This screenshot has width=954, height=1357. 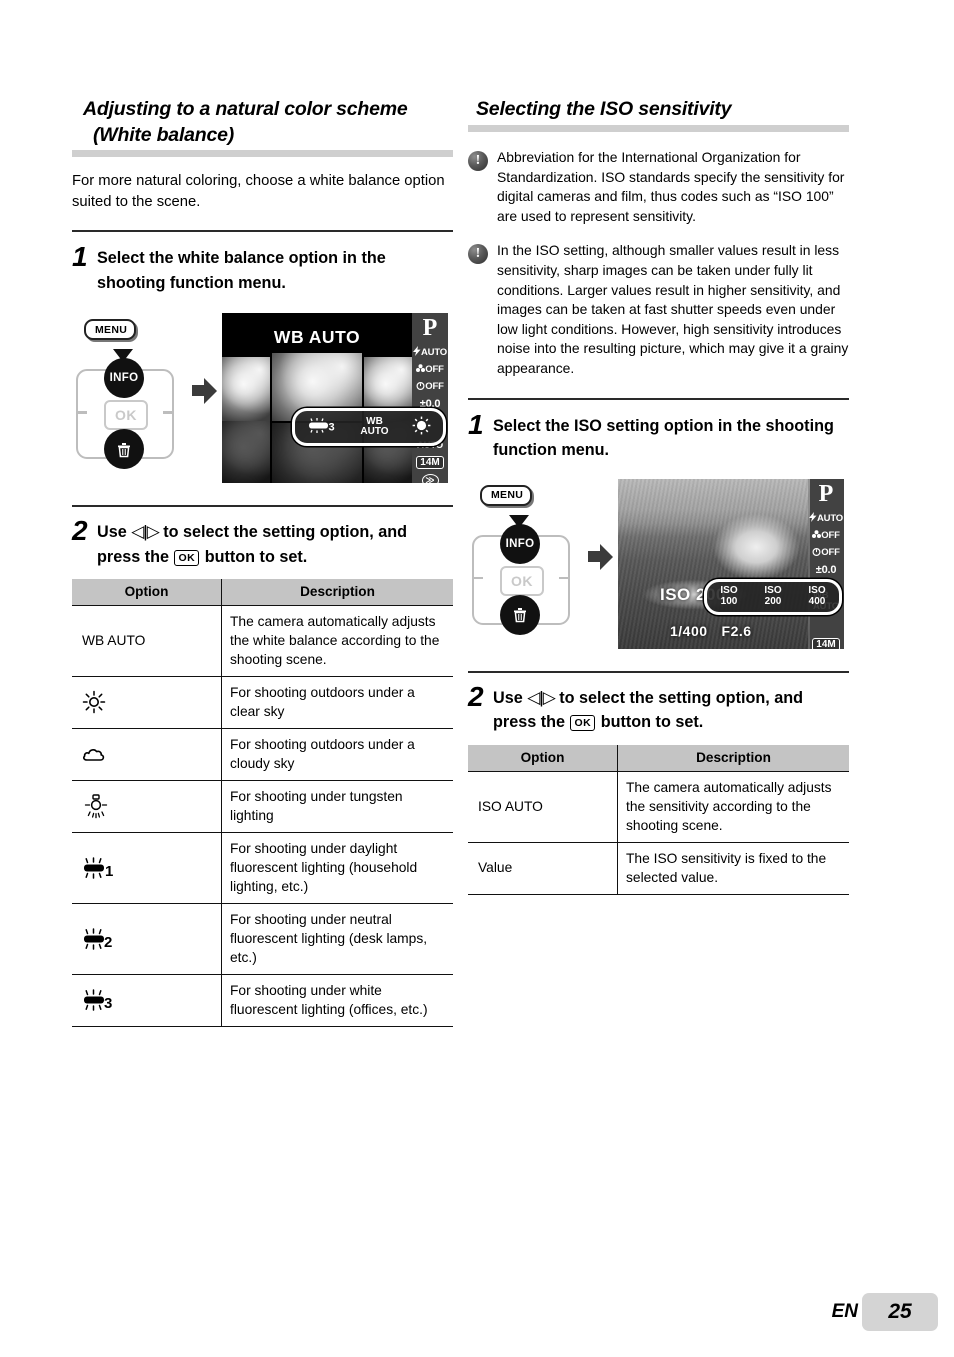 I want to click on caution-icon, so click(x=478, y=254).